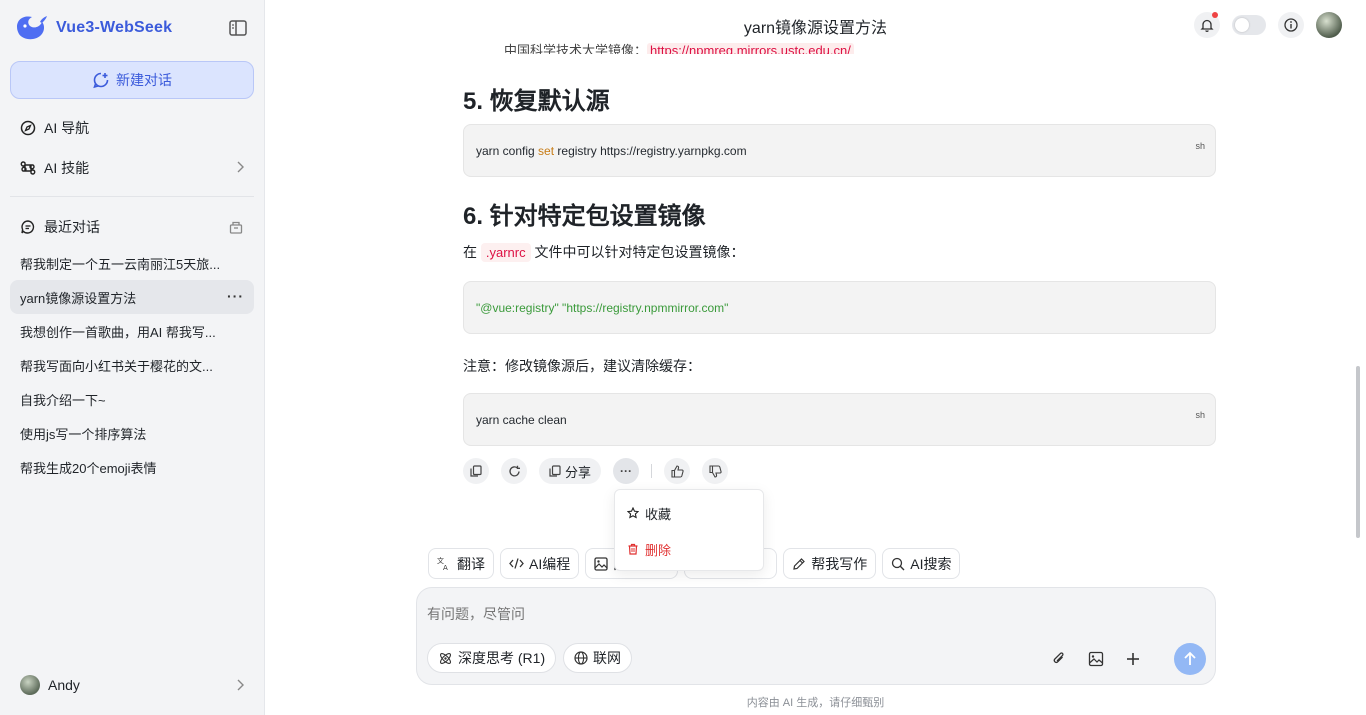 The height and width of the screenshot is (715, 1366). What do you see at coordinates (101, 80) in the screenshot?
I see `new-chat-icon` at bounding box center [101, 80].